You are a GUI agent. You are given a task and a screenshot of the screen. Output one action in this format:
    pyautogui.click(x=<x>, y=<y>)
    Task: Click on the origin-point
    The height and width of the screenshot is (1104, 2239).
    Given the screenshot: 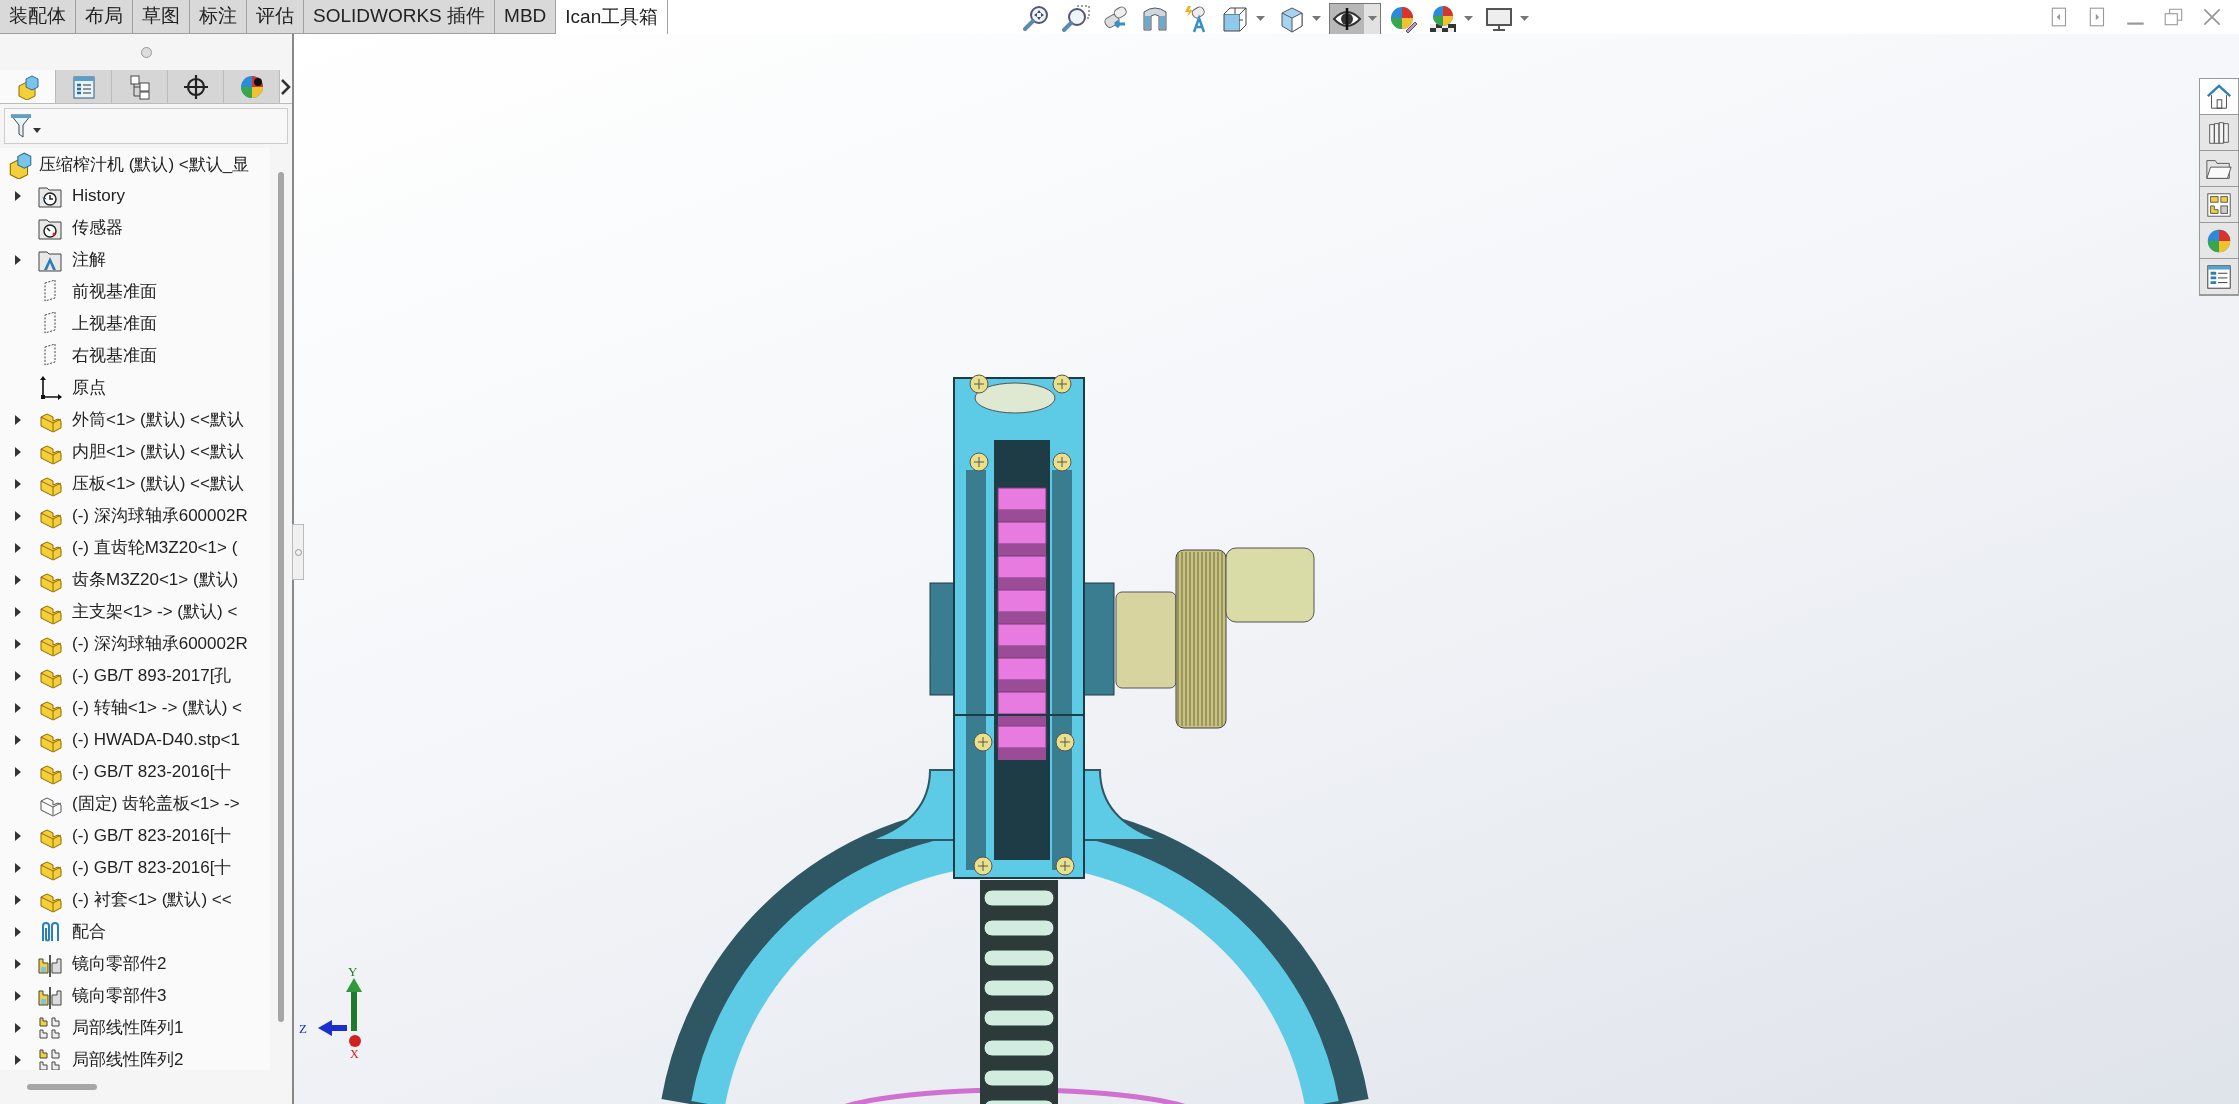 What is the action you would take?
    pyautogui.click(x=355, y=1041)
    